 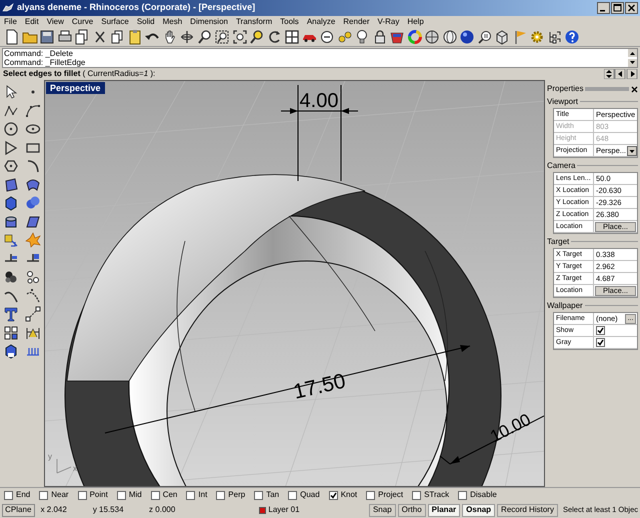 What do you see at coordinates (23, 495) in the screenshot?
I see `osnap-label: End` at bounding box center [23, 495].